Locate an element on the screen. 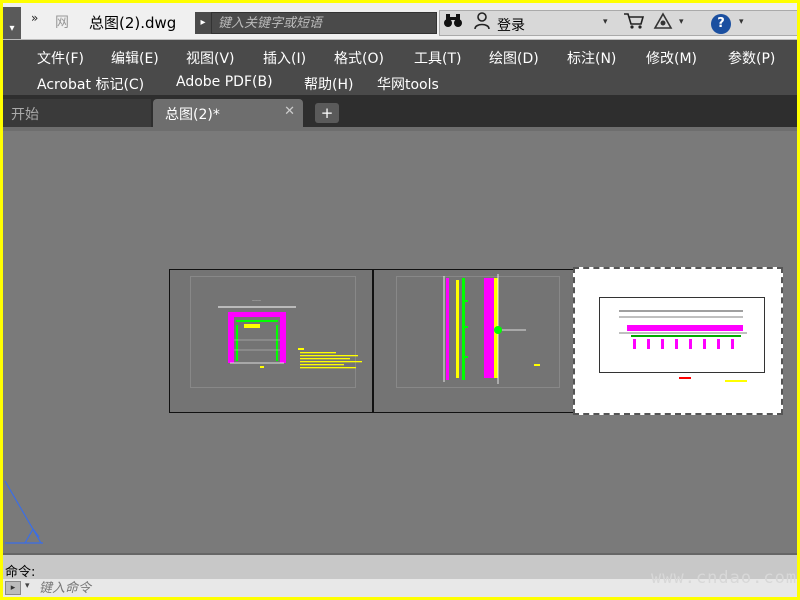 This screenshot has height=600, width=800. login-link: 登录 is located at coordinates (511, 25).